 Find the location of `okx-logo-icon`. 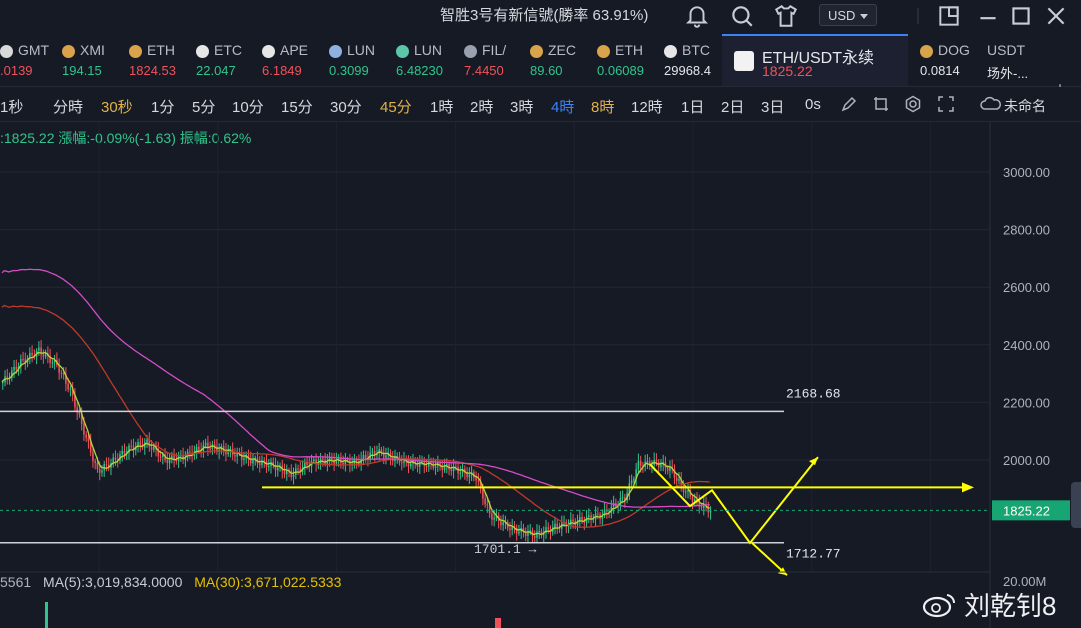

okx-logo-icon is located at coordinates (744, 61).